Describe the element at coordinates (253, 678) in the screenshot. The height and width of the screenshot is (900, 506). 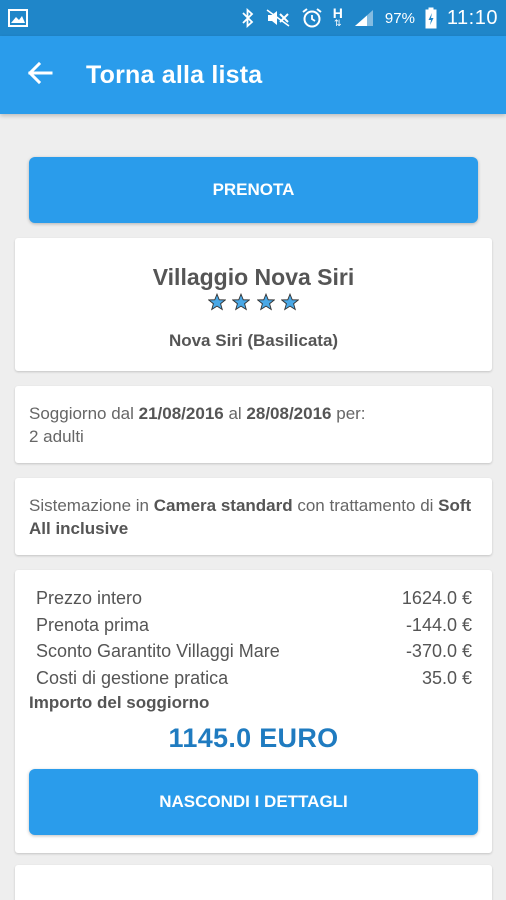
I see `price-row: Costi di gestione pratica 35.0 €` at that location.